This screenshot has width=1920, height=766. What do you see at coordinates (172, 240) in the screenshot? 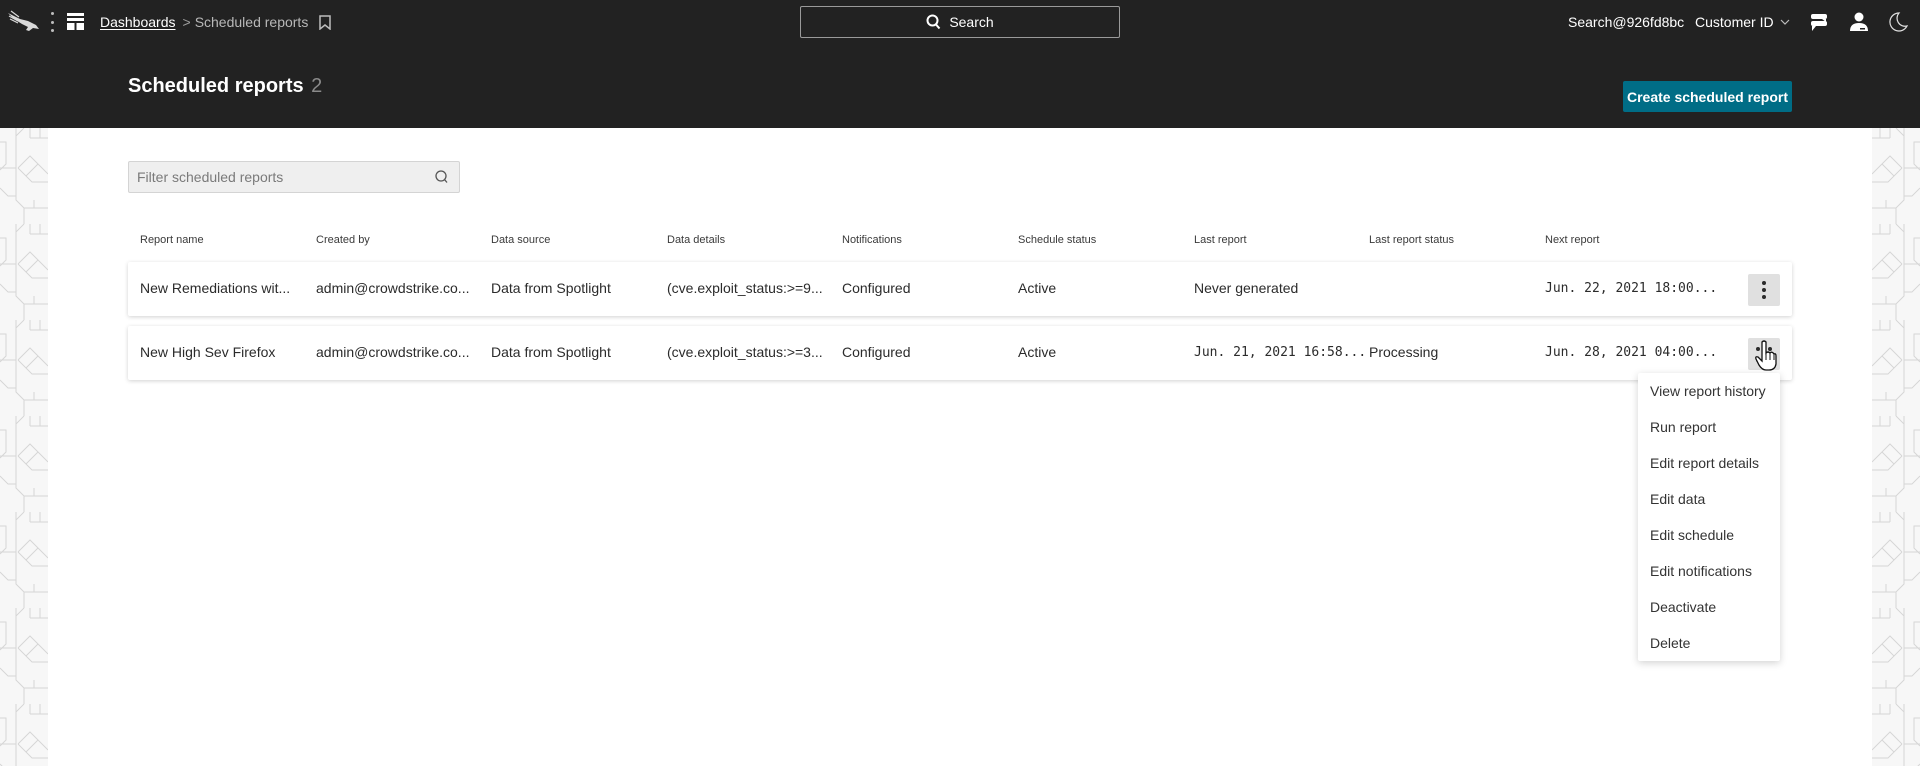
I see `column-header-report-name: Report name` at bounding box center [172, 240].